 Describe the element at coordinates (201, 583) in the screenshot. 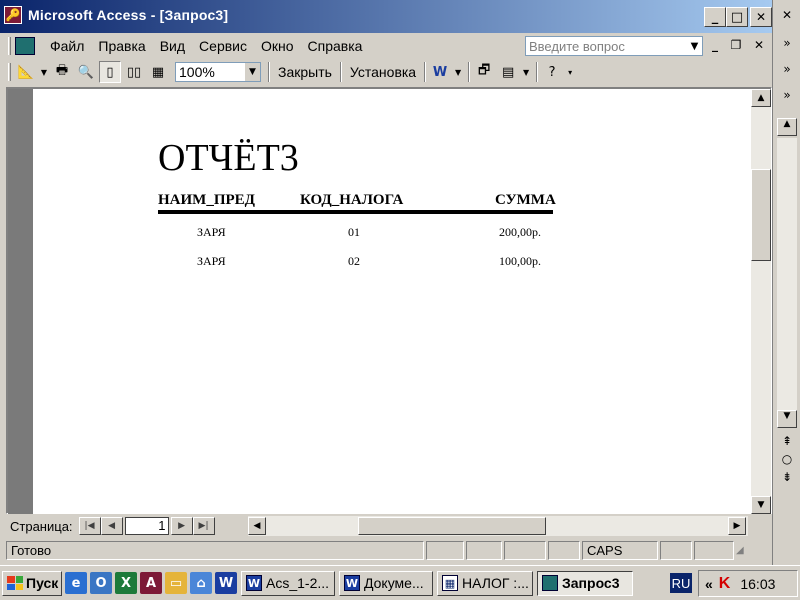

I see `network-icon: ⌂` at that location.